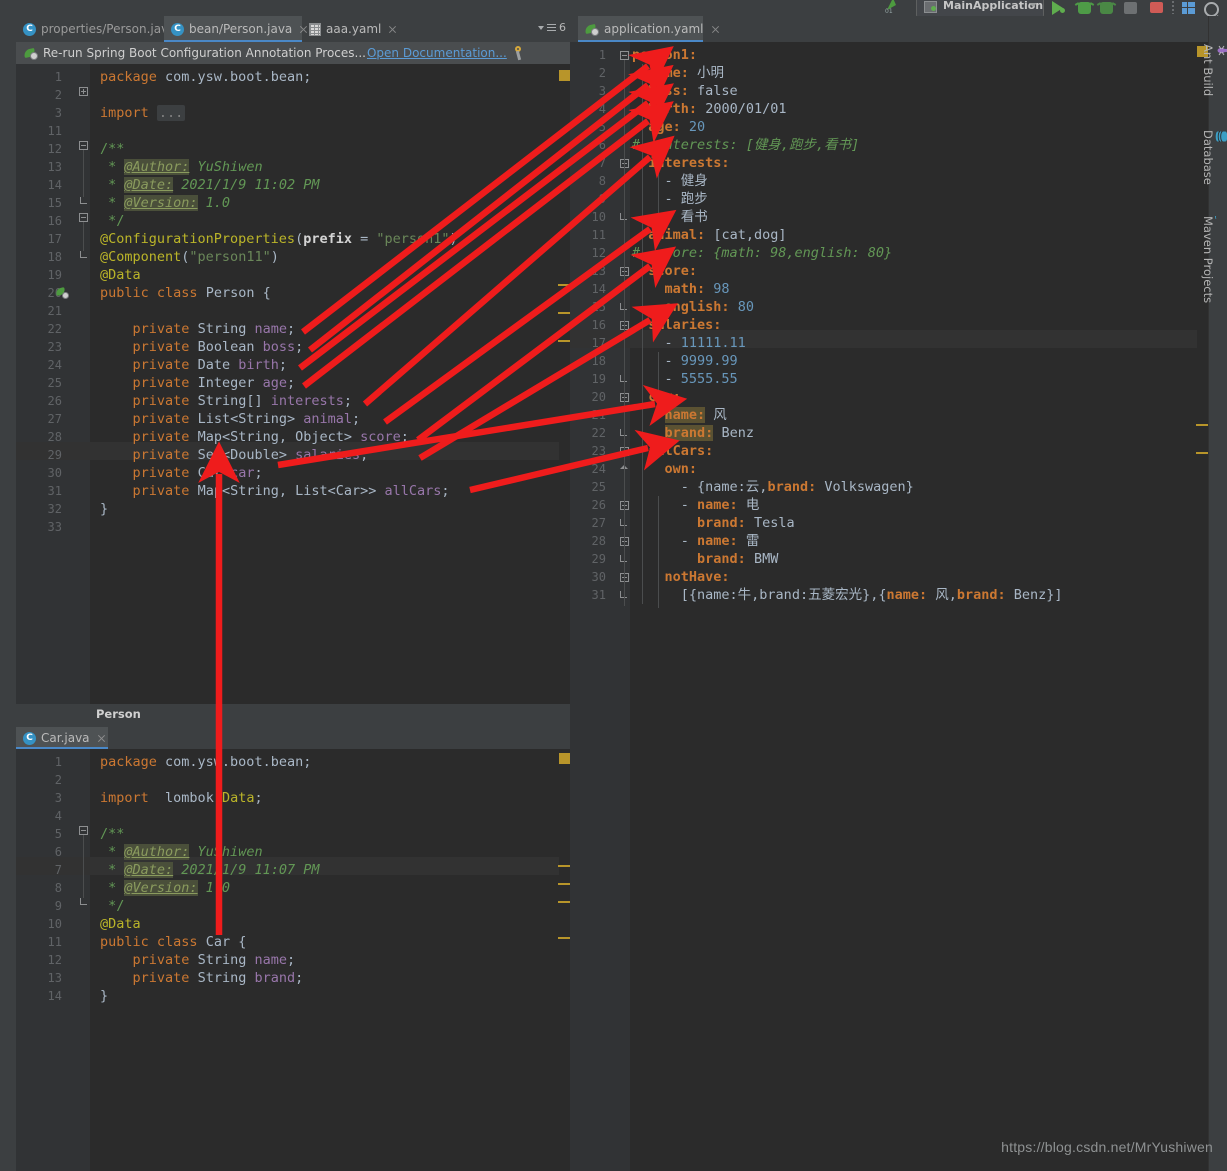 This screenshot has width=1227, height=1171. What do you see at coordinates (773, 487) in the screenshot?
I see `code-line: - {name:云,brand: Volkswagen}` at bounding box center [773, 487].